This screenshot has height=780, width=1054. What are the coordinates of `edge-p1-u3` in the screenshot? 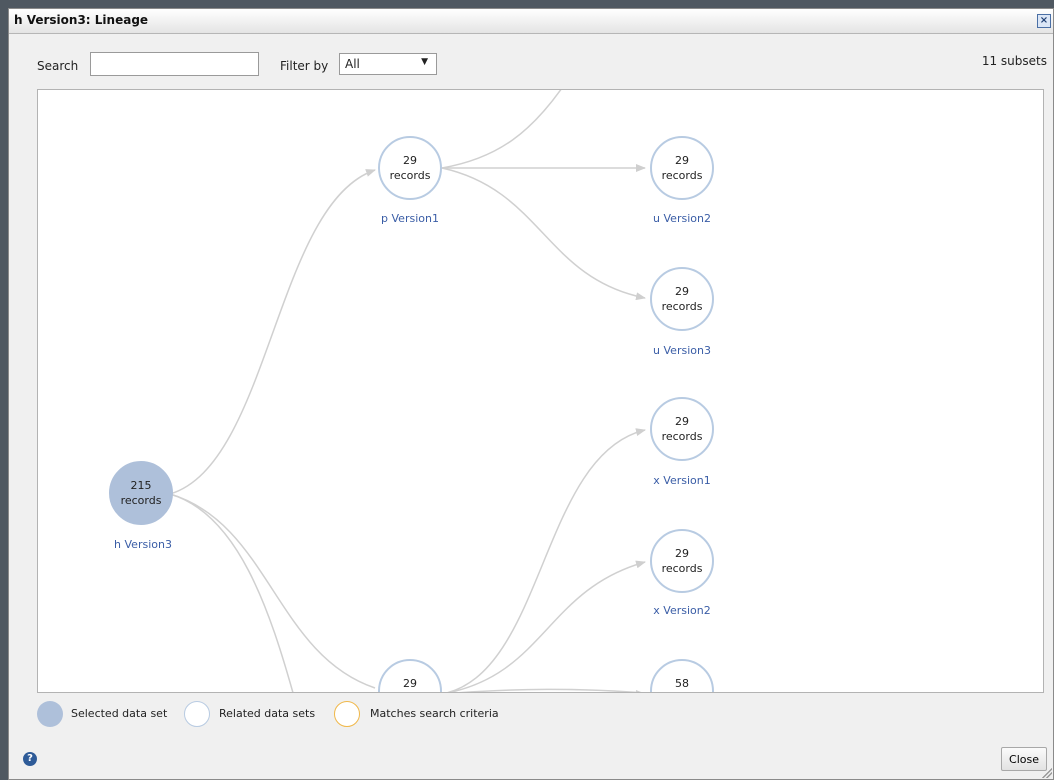 It's located at (543, 234).